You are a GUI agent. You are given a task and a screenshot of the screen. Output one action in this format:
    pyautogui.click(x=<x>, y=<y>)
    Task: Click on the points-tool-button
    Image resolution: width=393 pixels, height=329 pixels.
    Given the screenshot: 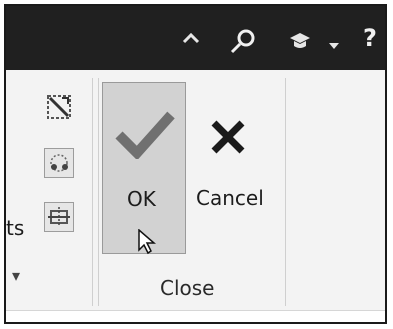 What is the action you would take?
    pyautogui.click(x=59, y=163)
    